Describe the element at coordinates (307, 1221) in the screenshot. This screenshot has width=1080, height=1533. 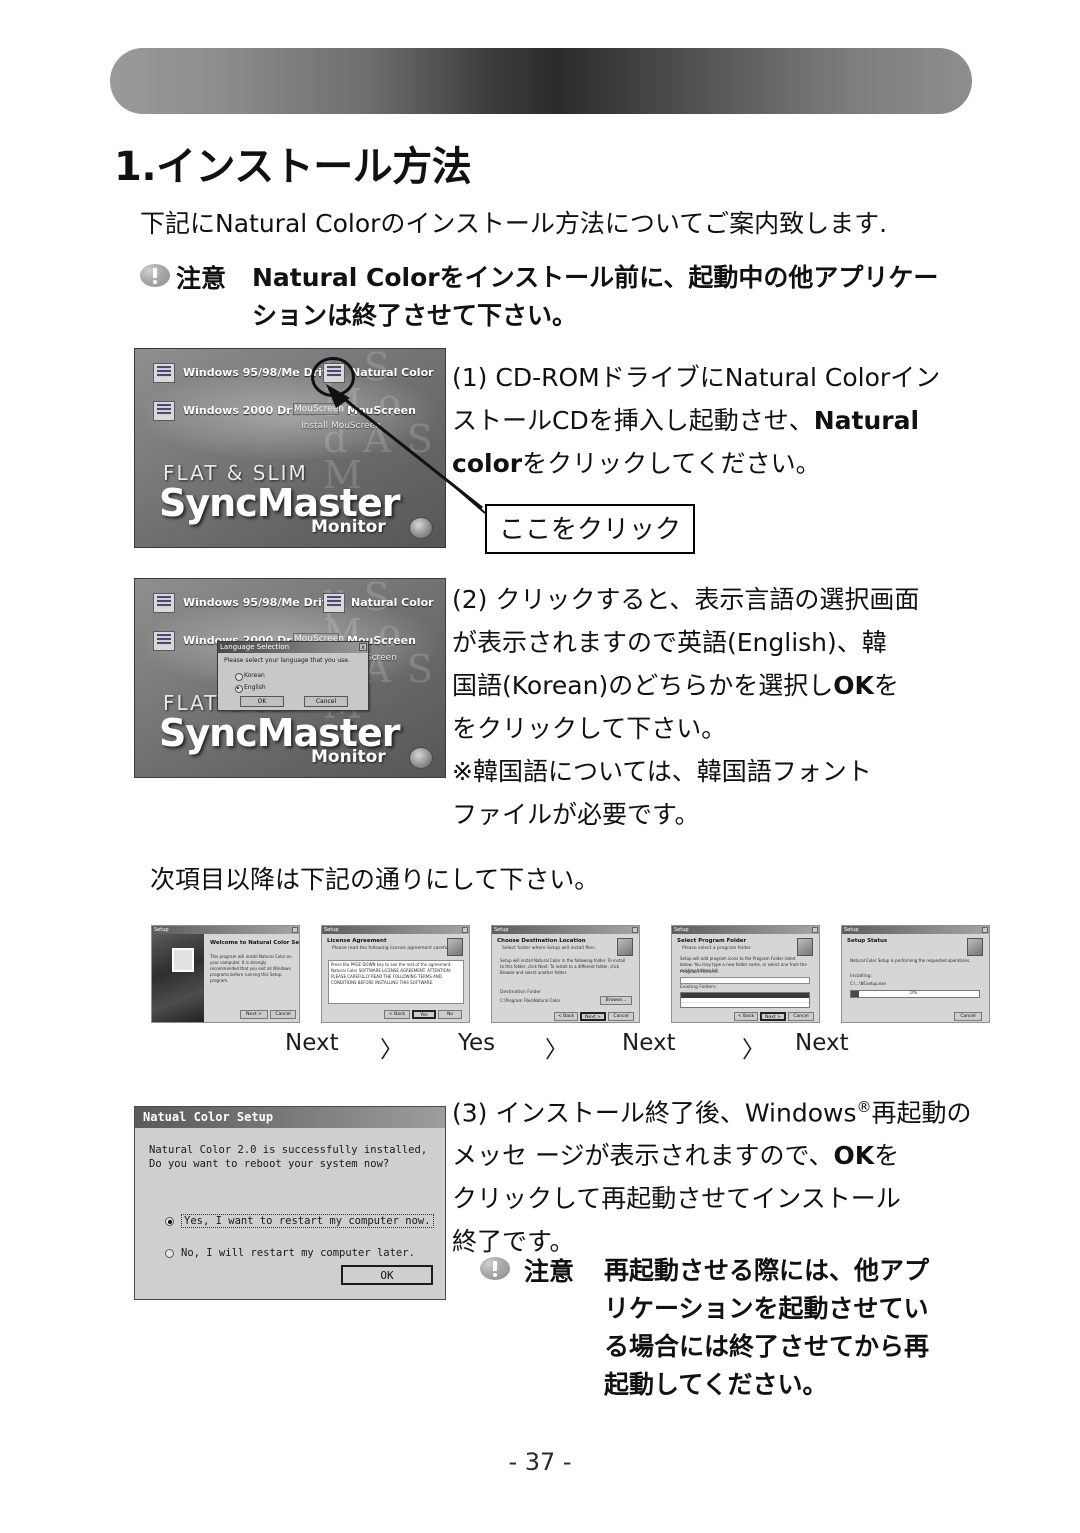
I see `radio-label: Yes, I want to restart my computer now.` at that location.